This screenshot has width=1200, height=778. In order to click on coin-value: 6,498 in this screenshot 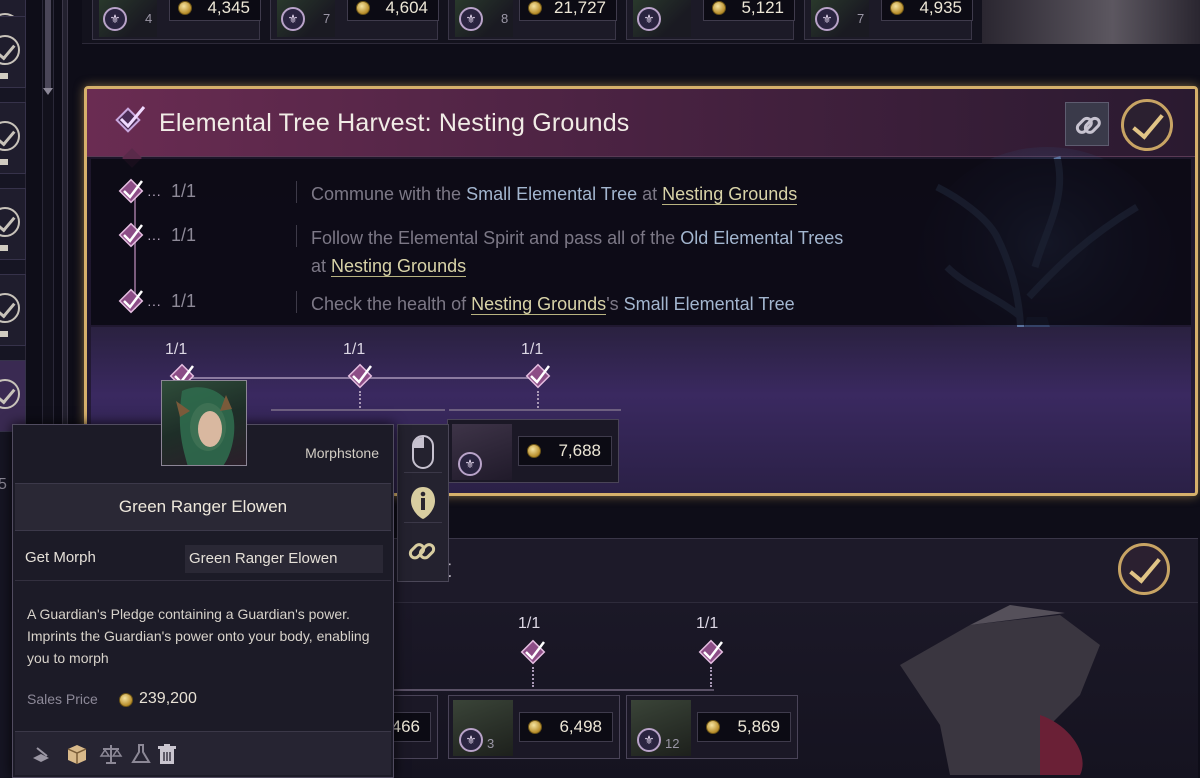, I will do `click(580, 726)`.